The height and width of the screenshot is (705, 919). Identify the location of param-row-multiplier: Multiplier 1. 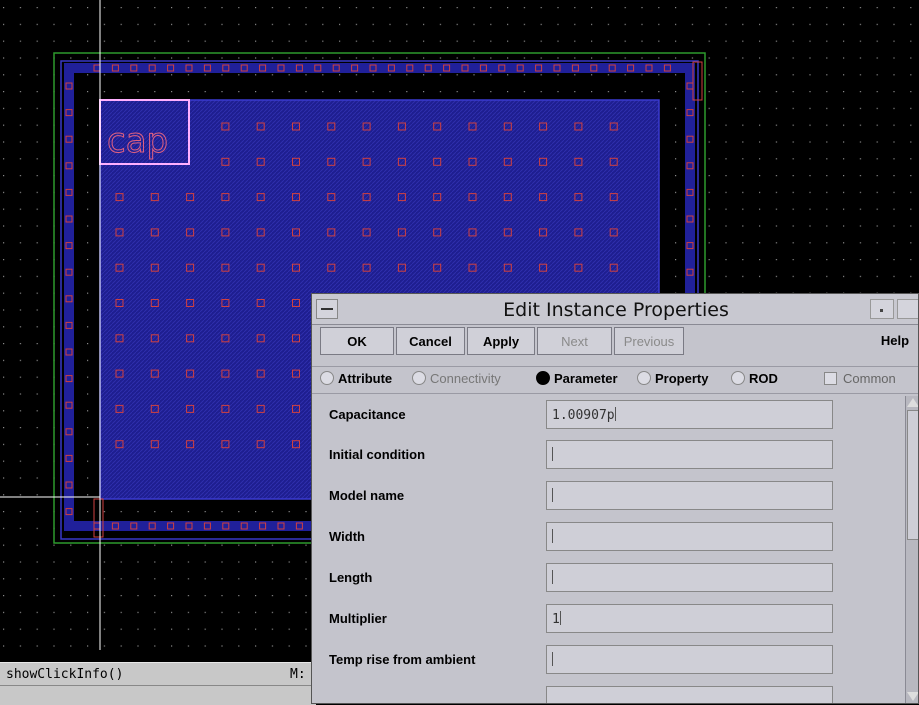
(608, 620).